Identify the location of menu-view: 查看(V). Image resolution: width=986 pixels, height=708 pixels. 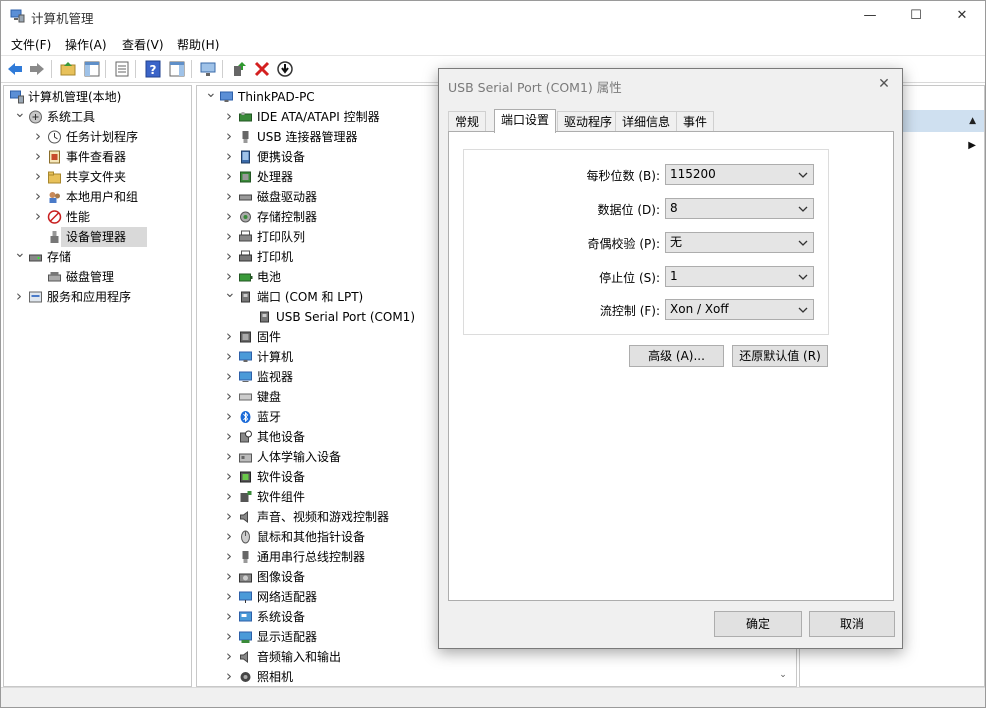
(143, 44).